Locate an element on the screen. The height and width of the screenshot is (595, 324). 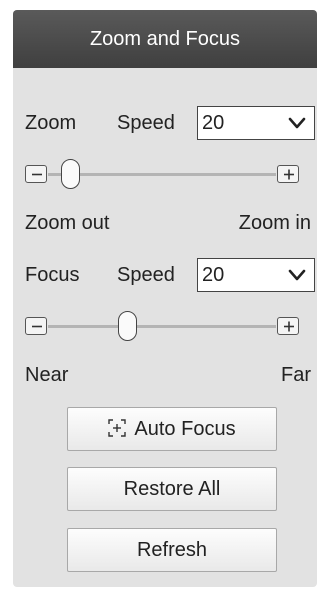
zoom-out-label: Zoom out is located at coordinates (67, 223).